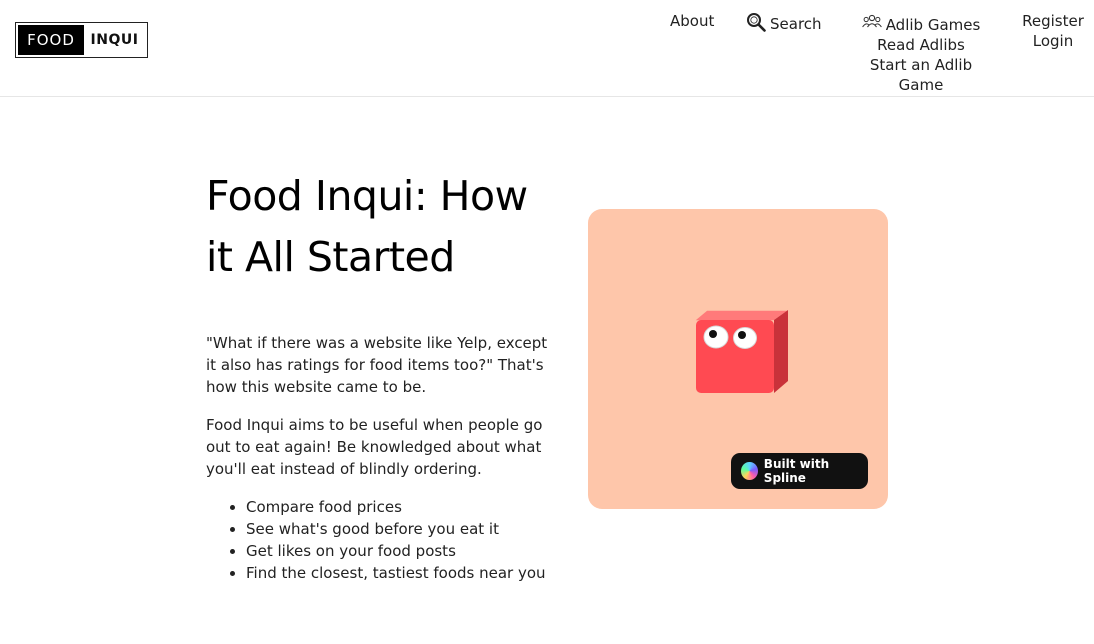 This screenshot has height=644, width=1094. Describe the element at coordinates (756, 24) in the screenshot. I see `search-icon` at that location.